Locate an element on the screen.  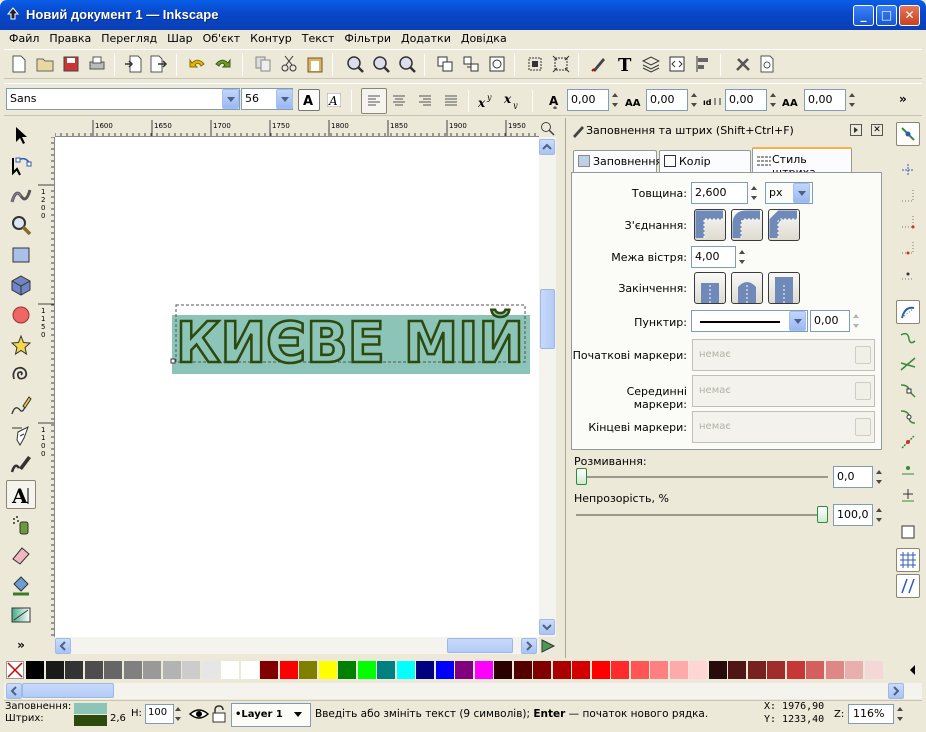
menu-extensions: Додатки is located at coordinates (426, 37).